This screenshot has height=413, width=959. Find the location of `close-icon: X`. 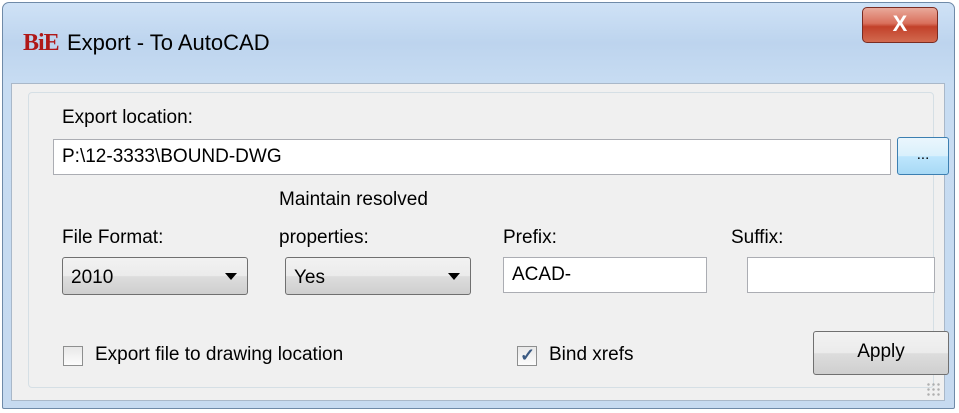

close-icon: X is located at coordinates (900, 23).